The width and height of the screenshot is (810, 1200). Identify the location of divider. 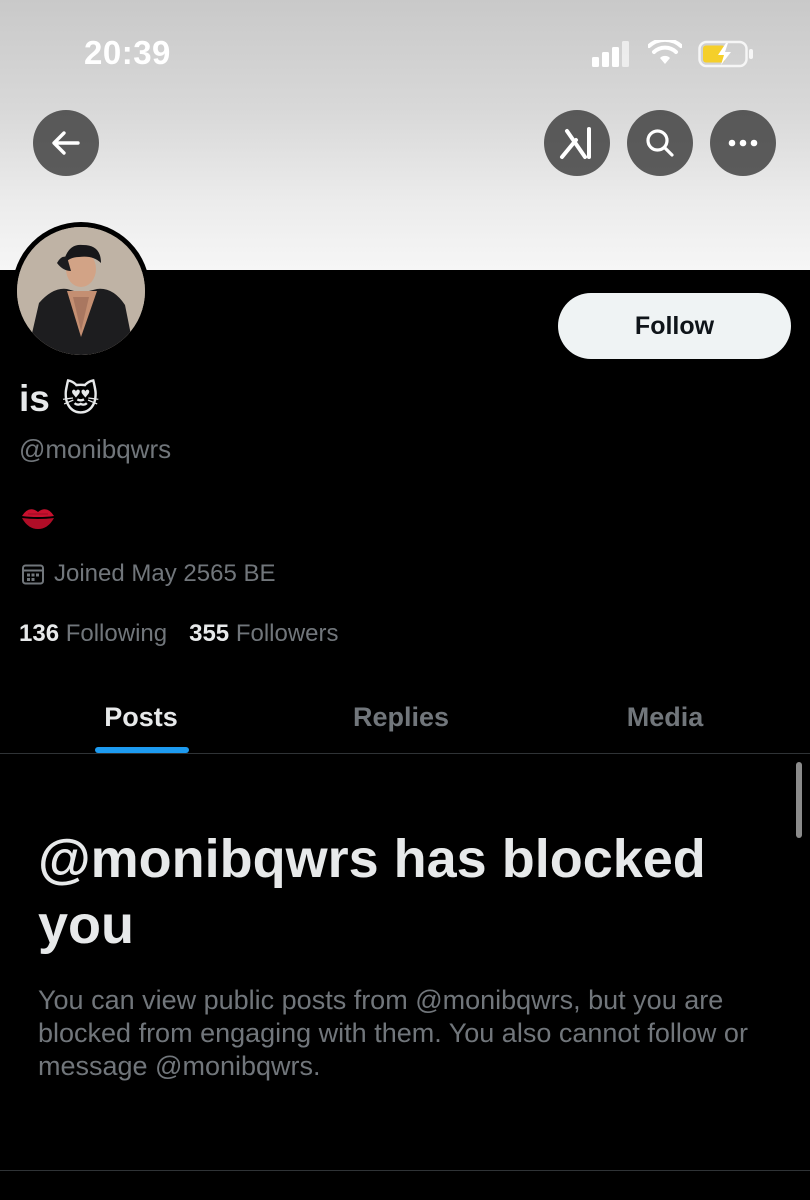
(405, 1170).